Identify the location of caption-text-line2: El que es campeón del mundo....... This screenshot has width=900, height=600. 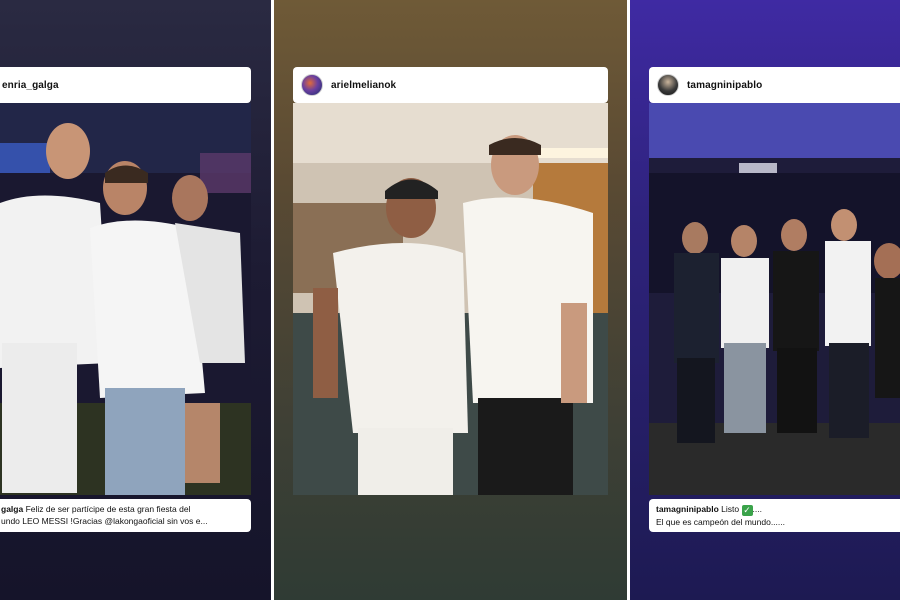
(720, 522).